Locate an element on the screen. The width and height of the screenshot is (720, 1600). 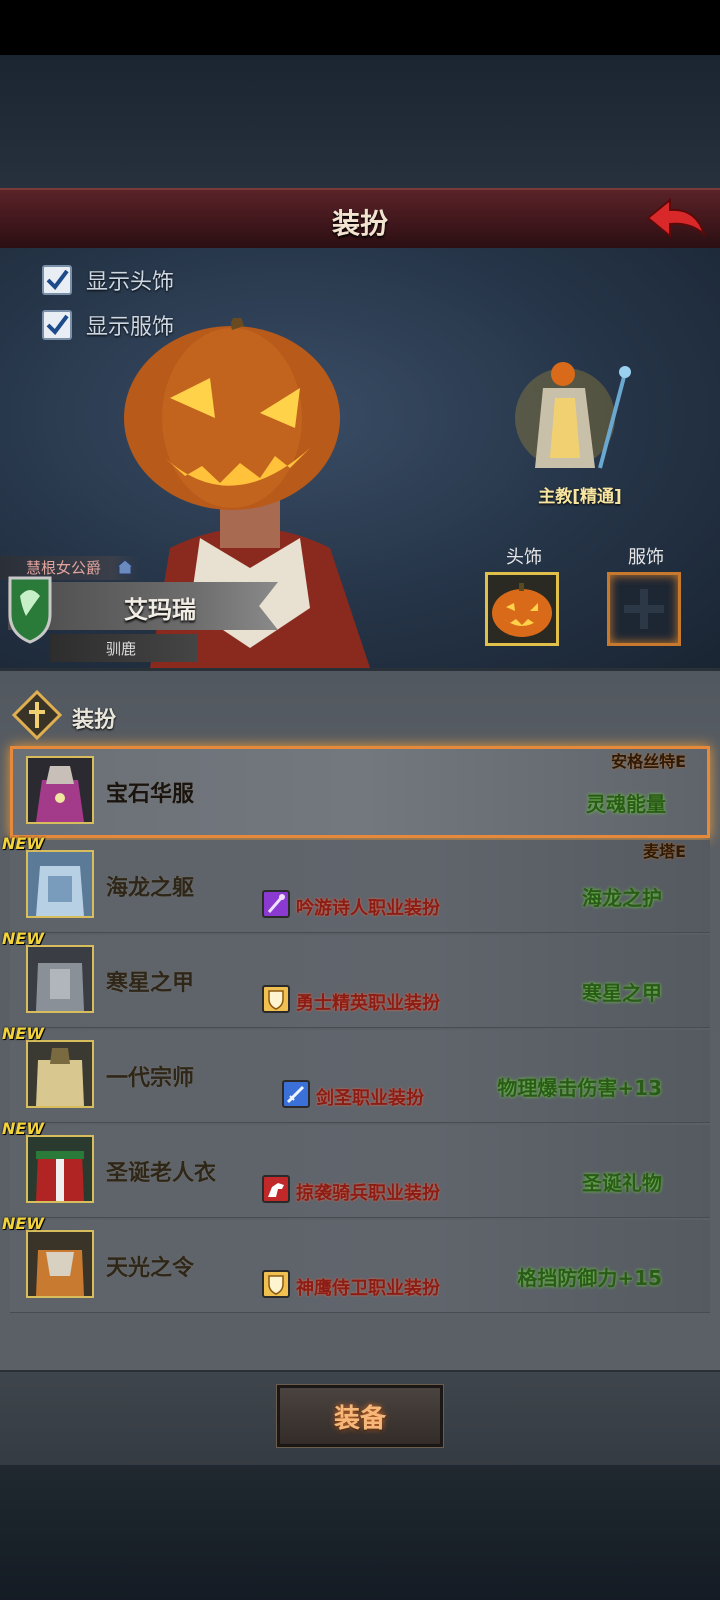
background-upper is located at coordinates (360, 122).